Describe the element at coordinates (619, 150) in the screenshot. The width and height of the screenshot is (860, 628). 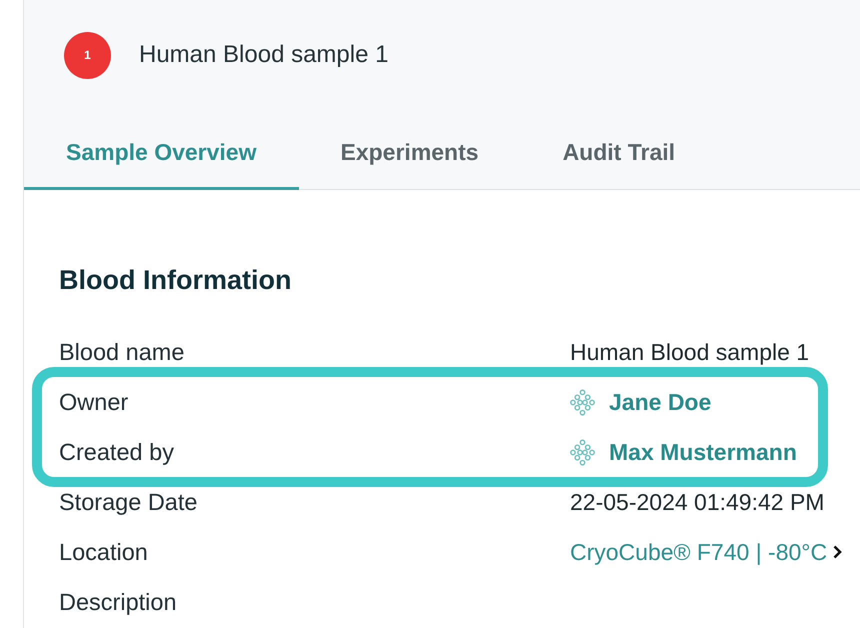
I see `tab: Audit Trail` at that location.